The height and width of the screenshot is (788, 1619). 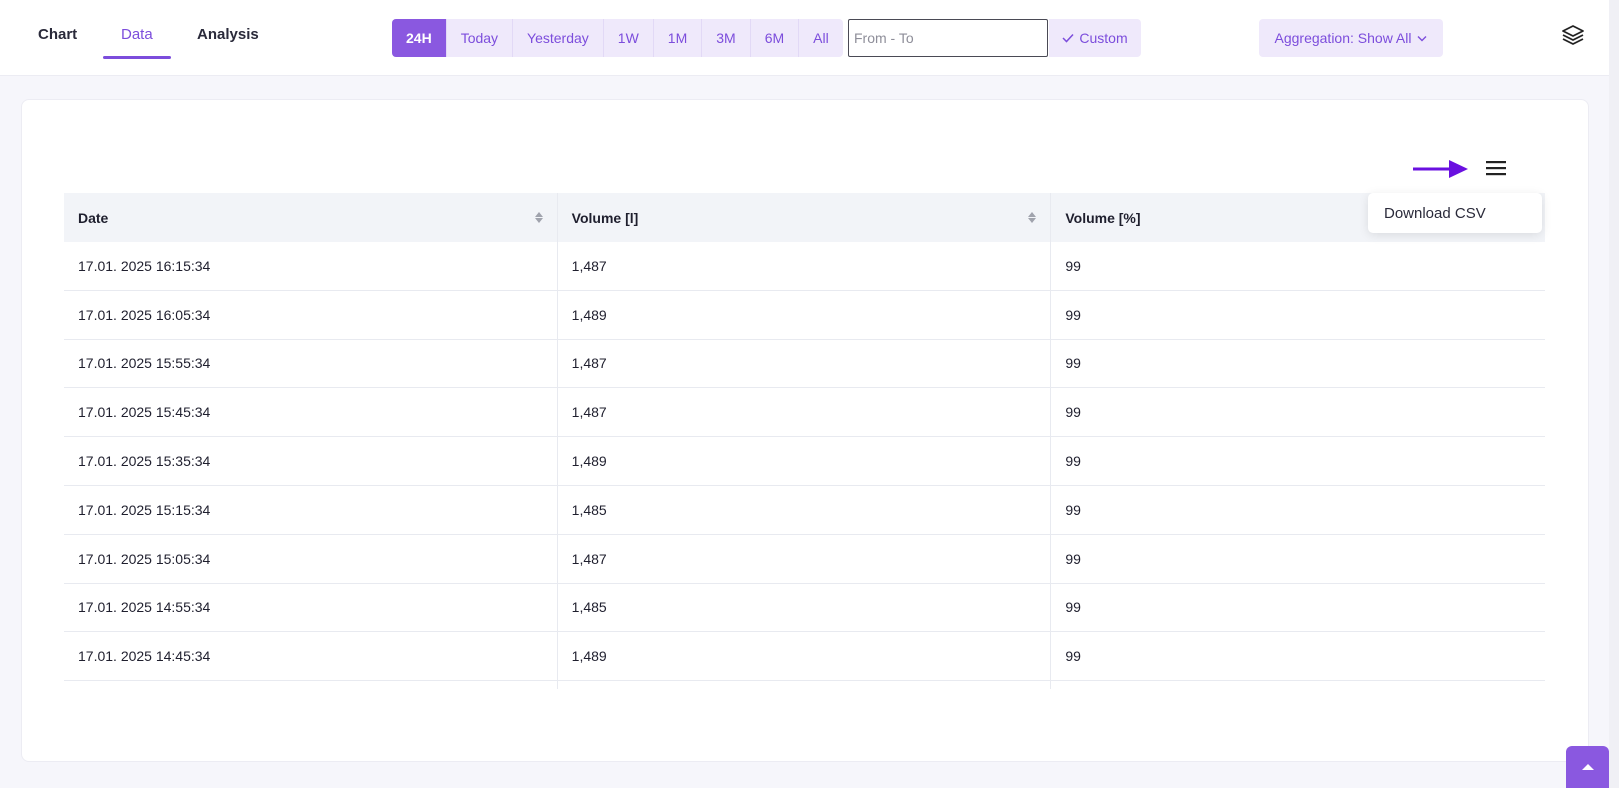 What do you see at coordinates (137, 34) in the screenshot?
I see `tab-data: Data` at bounding box center [137, 34].